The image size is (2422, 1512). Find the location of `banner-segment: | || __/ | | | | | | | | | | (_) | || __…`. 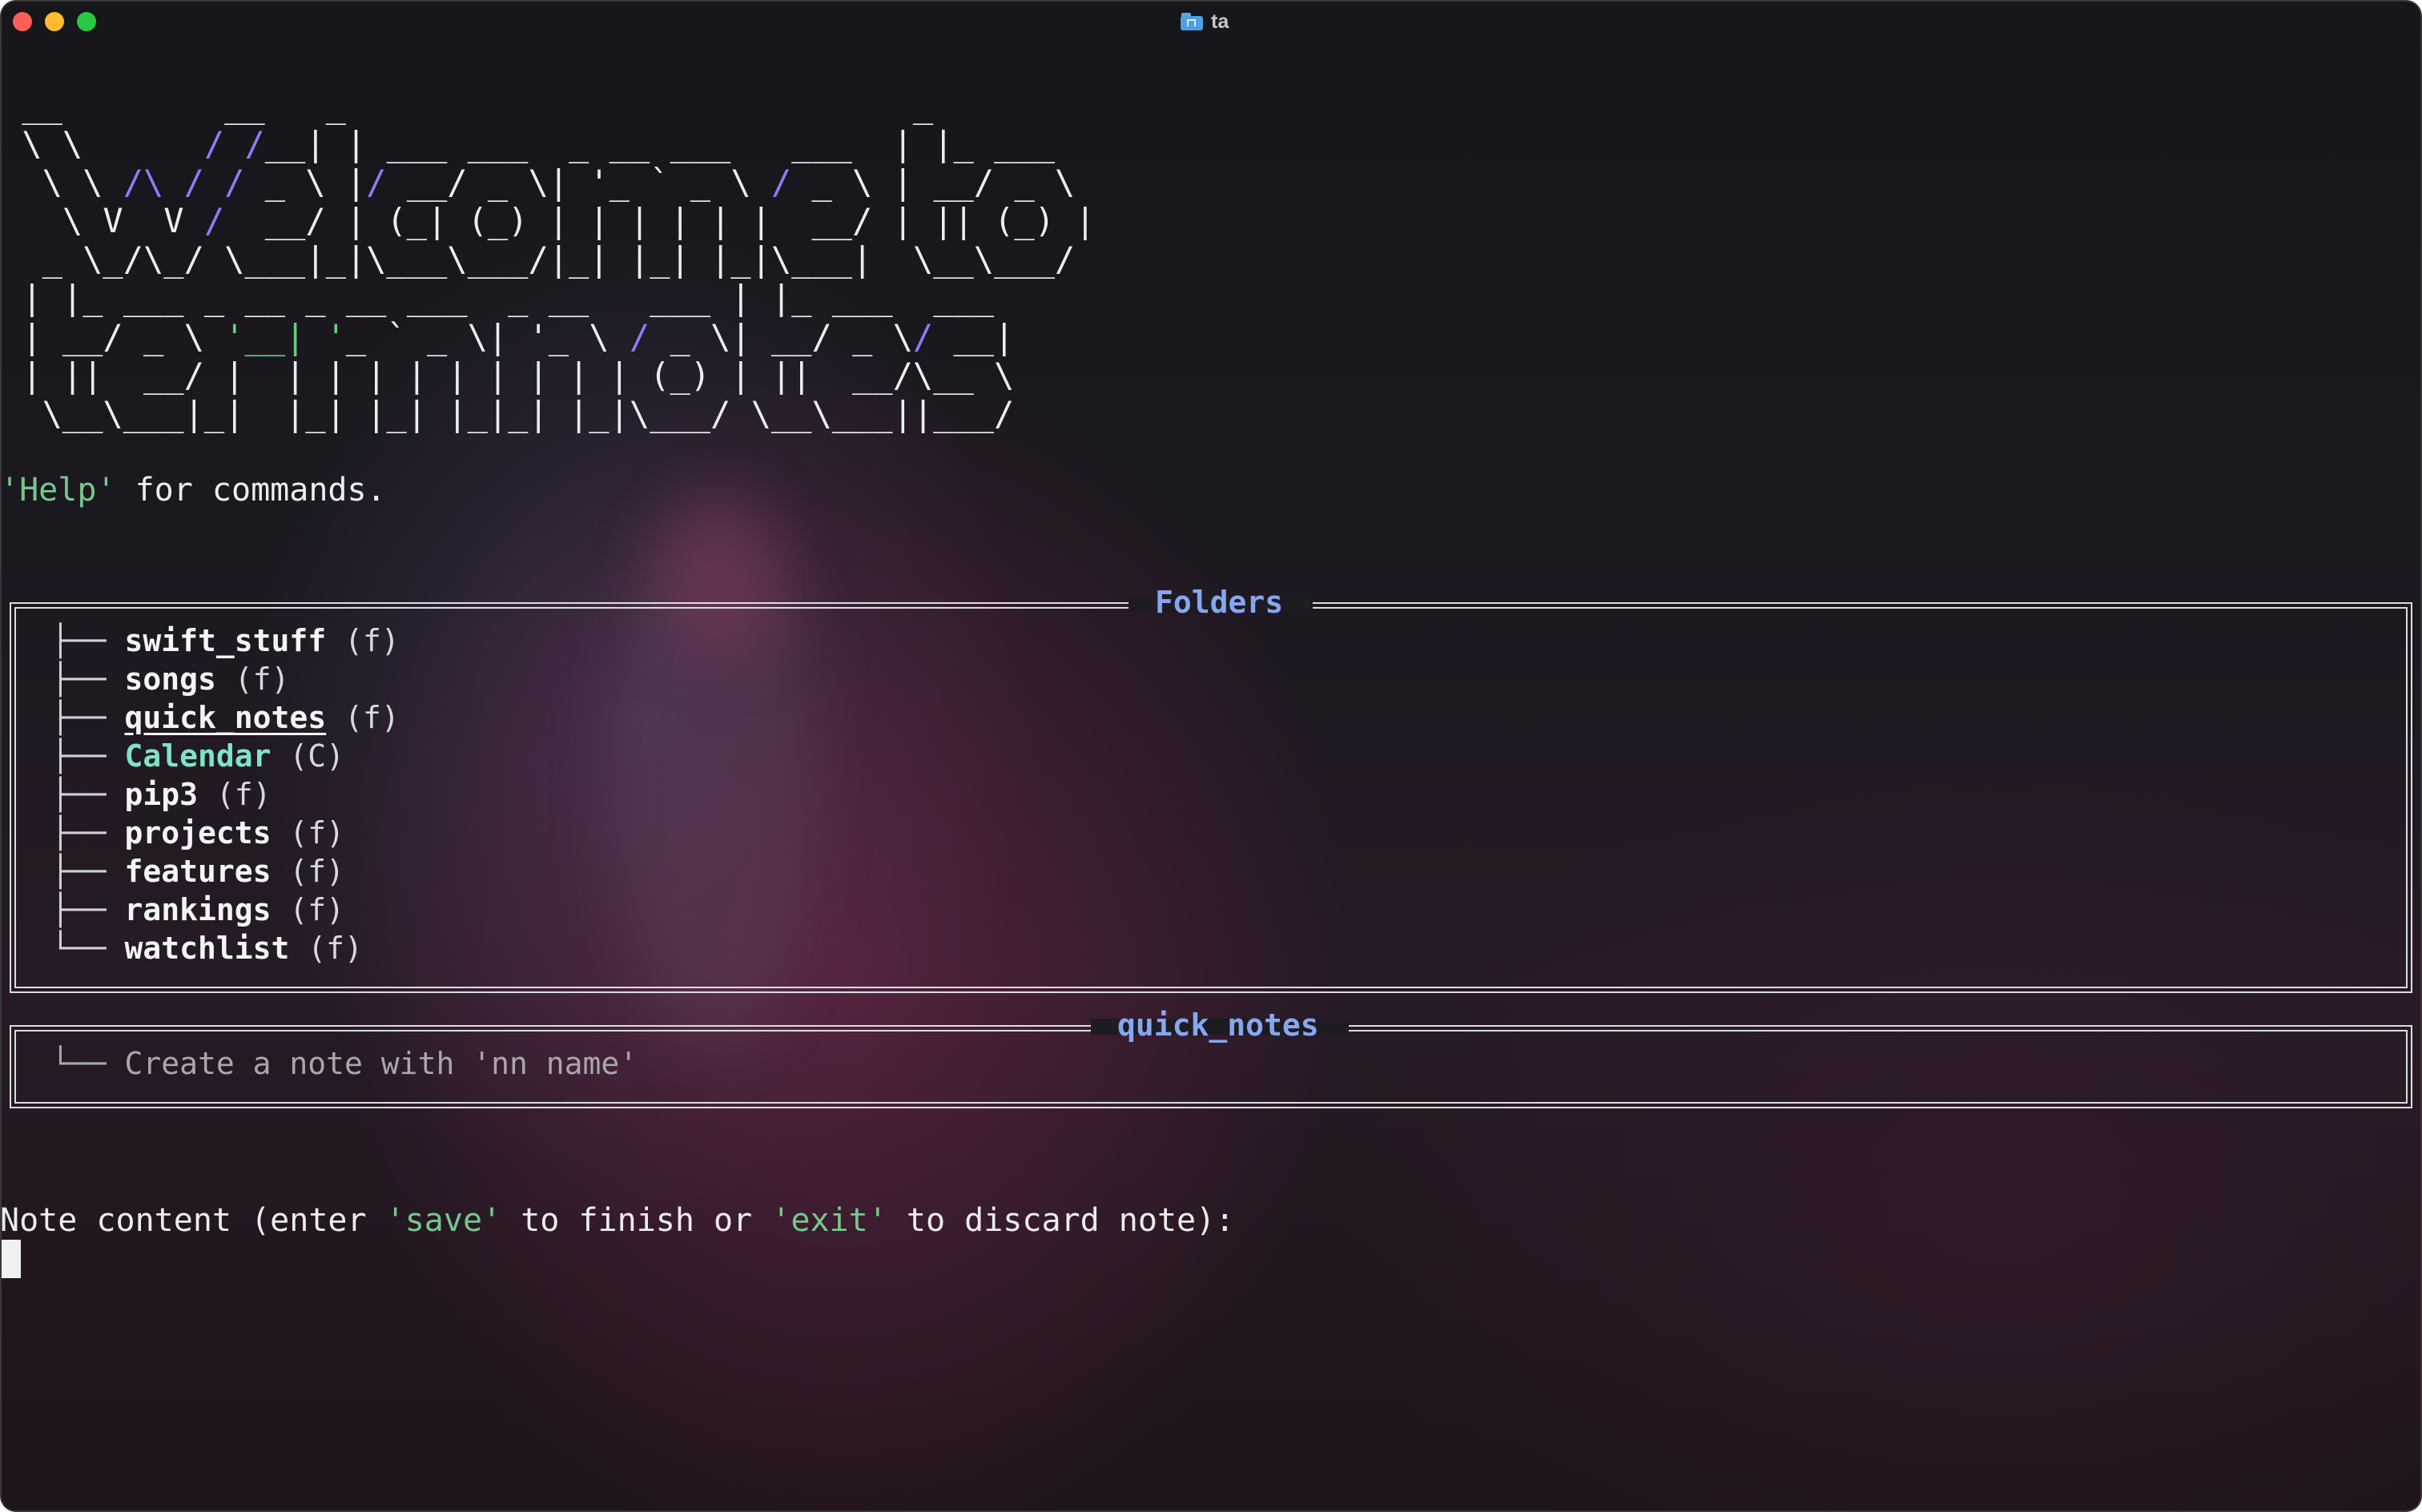

banner-segment: | || __/ | | | | | | | | | | (_) | || __… is located at coordinates (518, 375).